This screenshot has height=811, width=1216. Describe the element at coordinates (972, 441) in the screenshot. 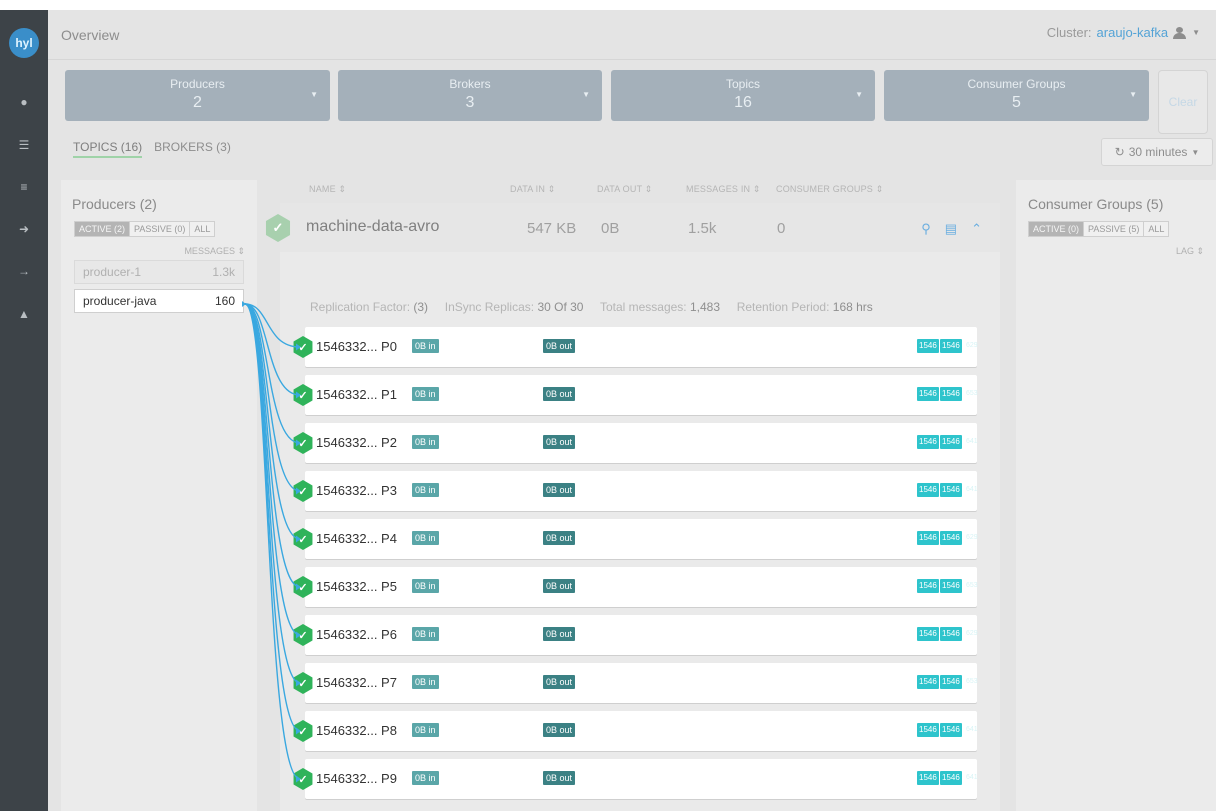

I see `offset-tail: 641` at that location.